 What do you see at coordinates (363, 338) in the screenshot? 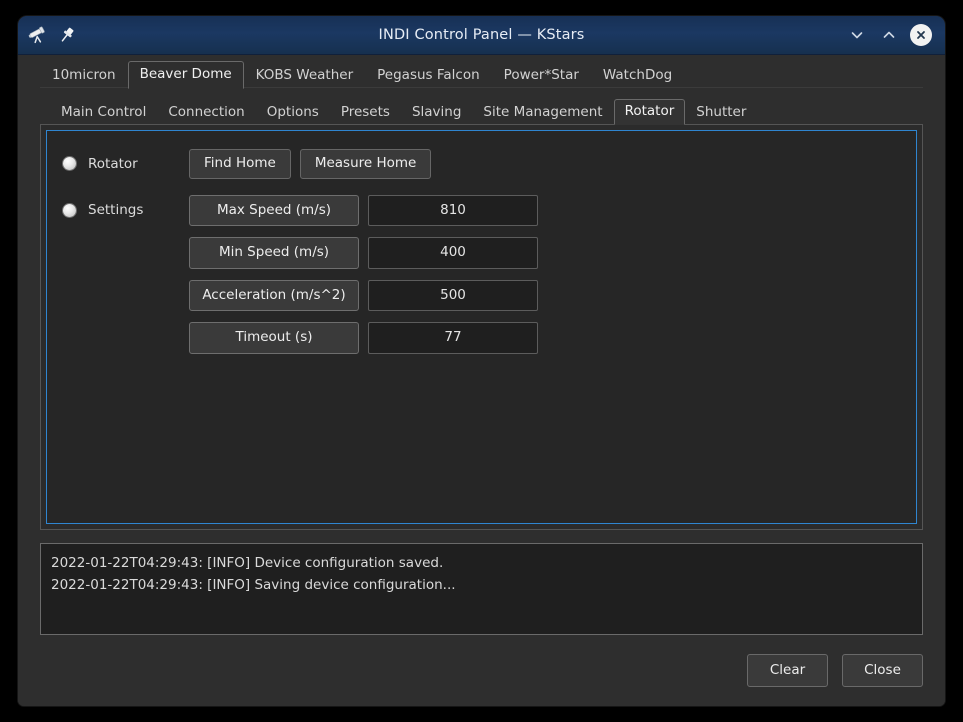
I see `timeout-field-group: Timeout (s) 77` at bounding box center [363, 338].